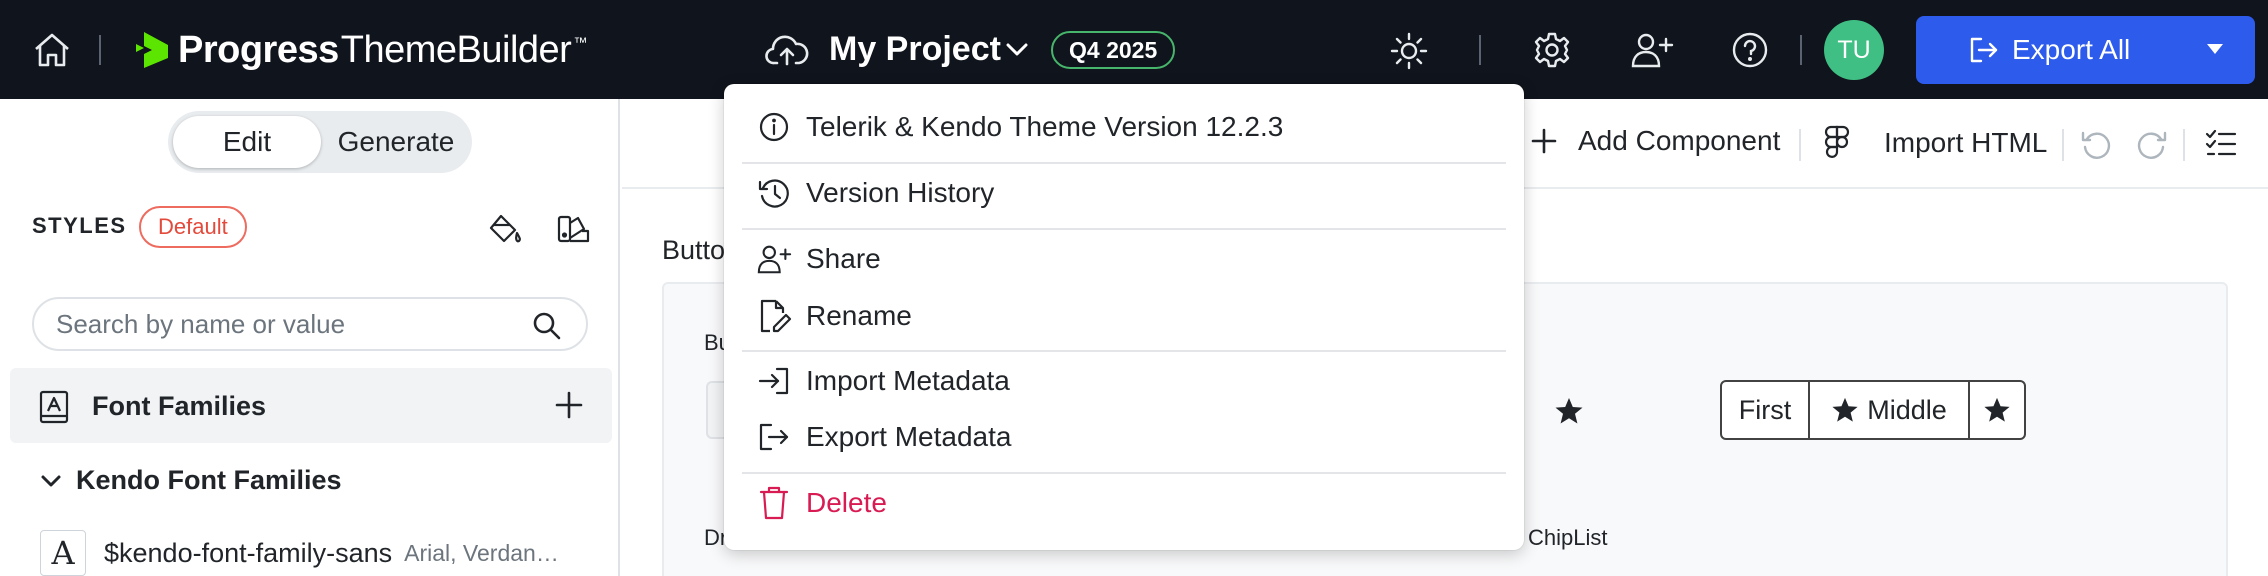  I want to click on mode-switch: Edit Generate, so click(320, 142).